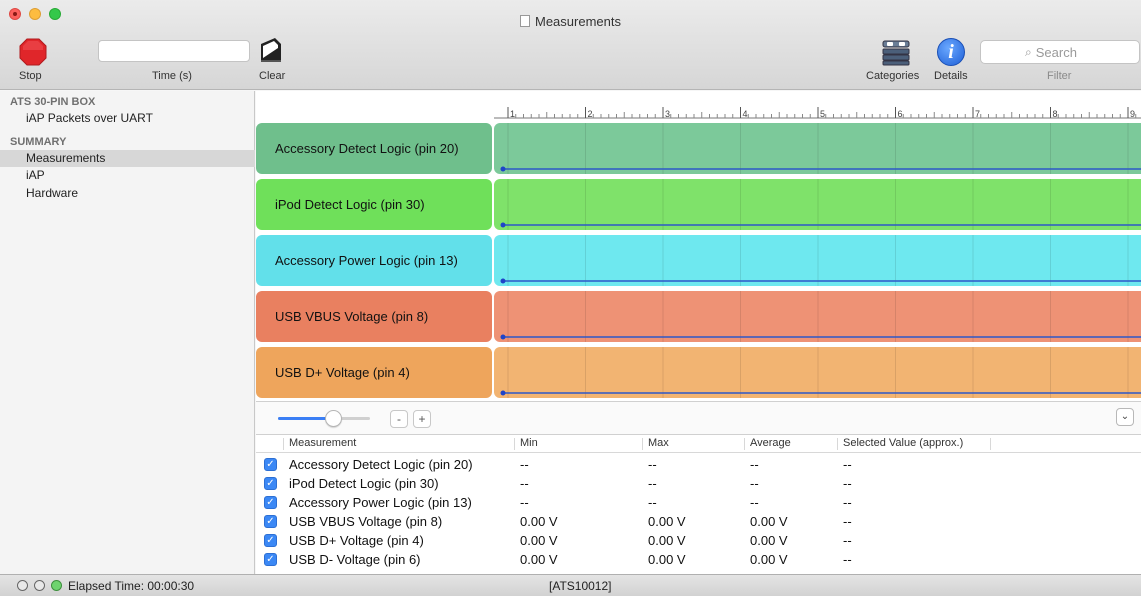 The height and width of the screenshot is (596, 1141). I want to click on table-row: ✓ Accessory Power Logic (pin 13) -- -- -- --, so click(698, 502).